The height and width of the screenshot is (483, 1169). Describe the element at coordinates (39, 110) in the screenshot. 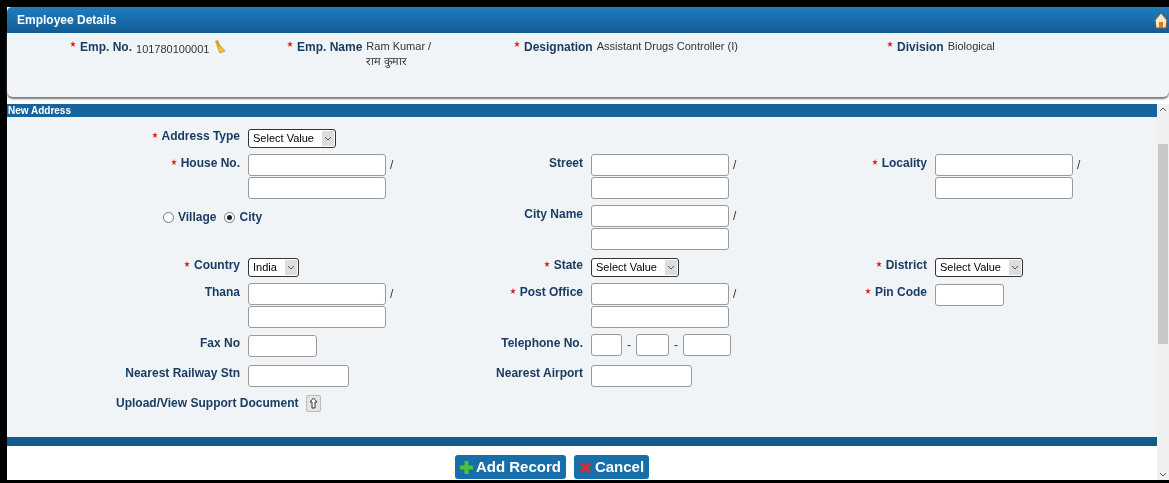

I see `section-title: New Address` at that location.